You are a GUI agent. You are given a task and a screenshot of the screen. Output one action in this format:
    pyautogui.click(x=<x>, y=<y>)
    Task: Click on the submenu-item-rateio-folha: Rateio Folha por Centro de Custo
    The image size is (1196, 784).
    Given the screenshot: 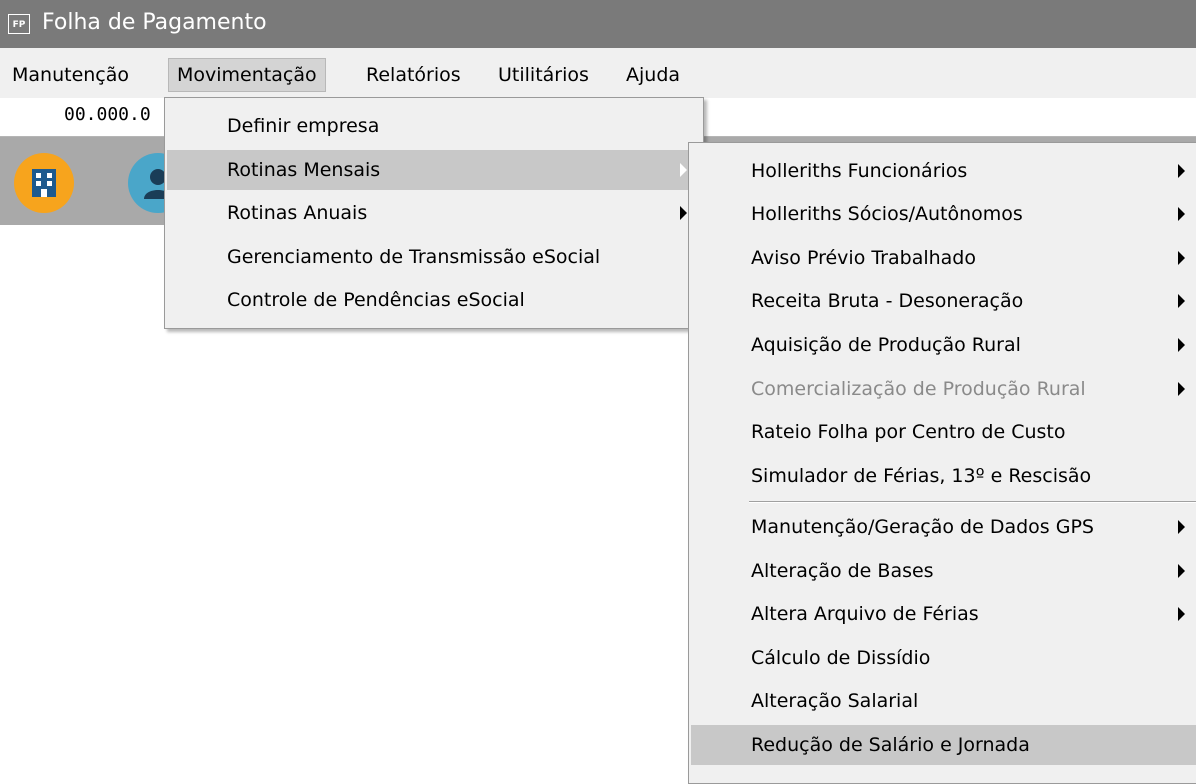 What is the action you would take?
    pyautogui.click(x=943, y=432)
    